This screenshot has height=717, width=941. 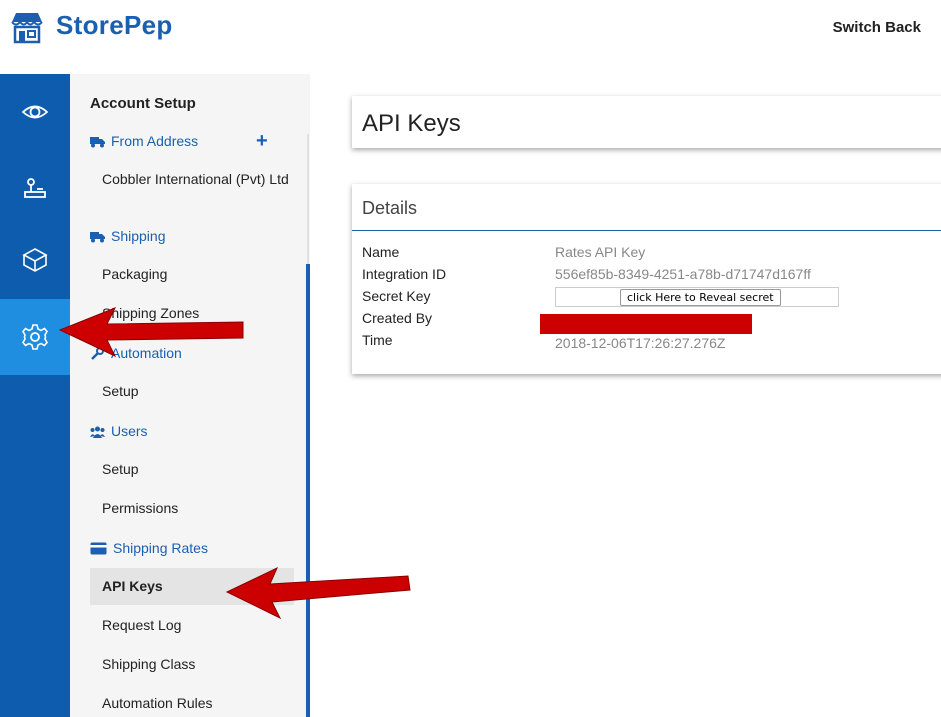 What do you see at coordinates (151, 332) in the screenshot?
I see `annotation-arrow-settings` at bounding box center [151, 332].